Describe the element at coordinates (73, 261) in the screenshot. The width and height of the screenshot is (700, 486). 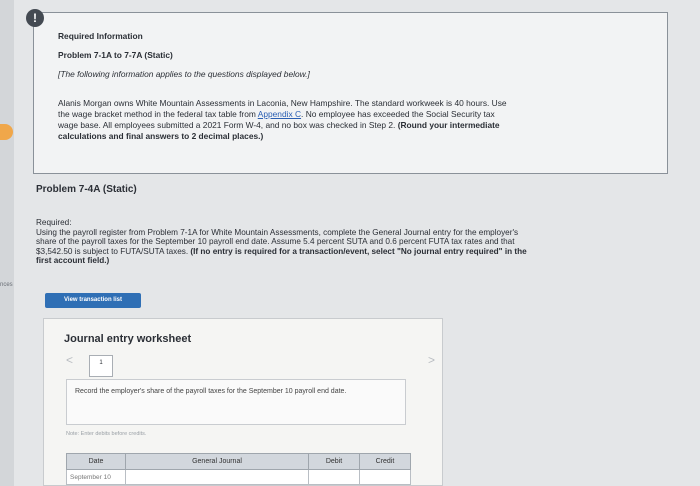
I see `required-line: first account field.)` at that location.